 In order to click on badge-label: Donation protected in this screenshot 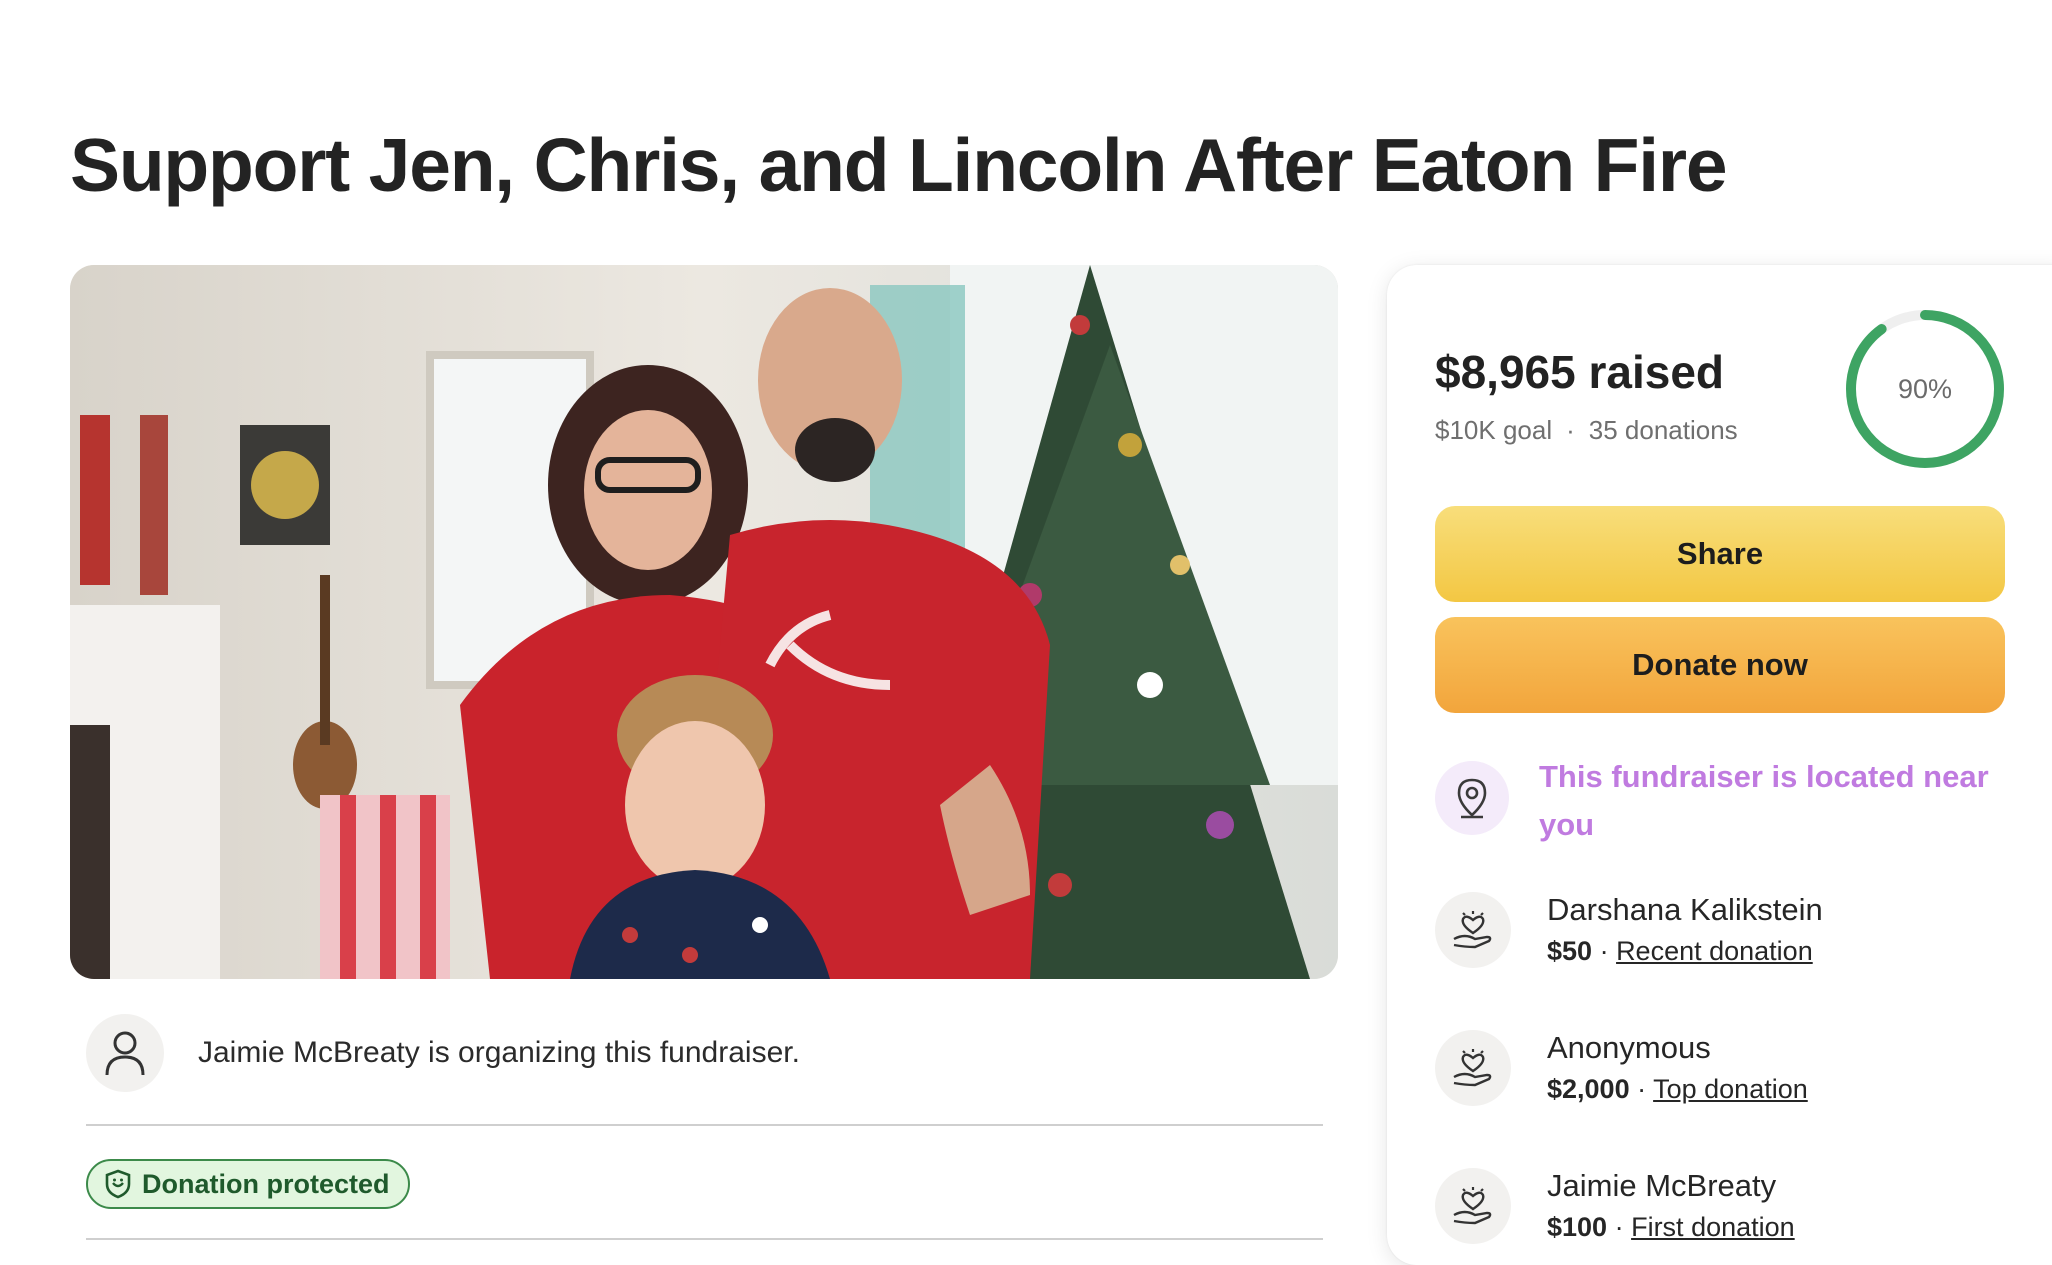, I will do `click(266, 1183)`.